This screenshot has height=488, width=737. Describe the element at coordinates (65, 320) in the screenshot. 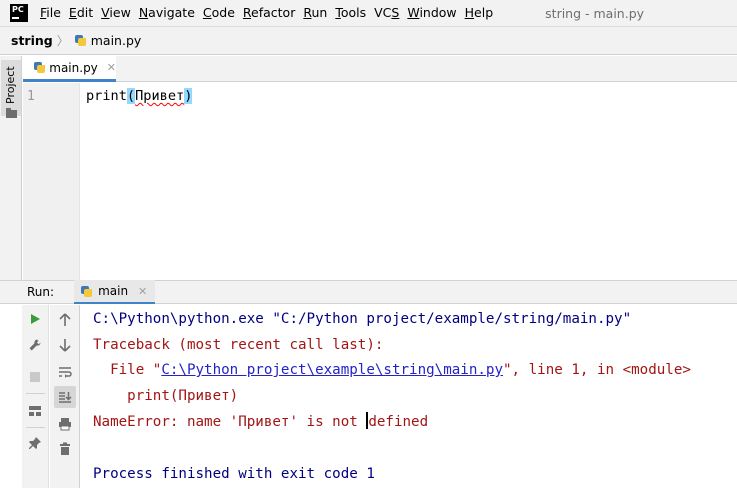

I see `scroll-up-icon` at that location.